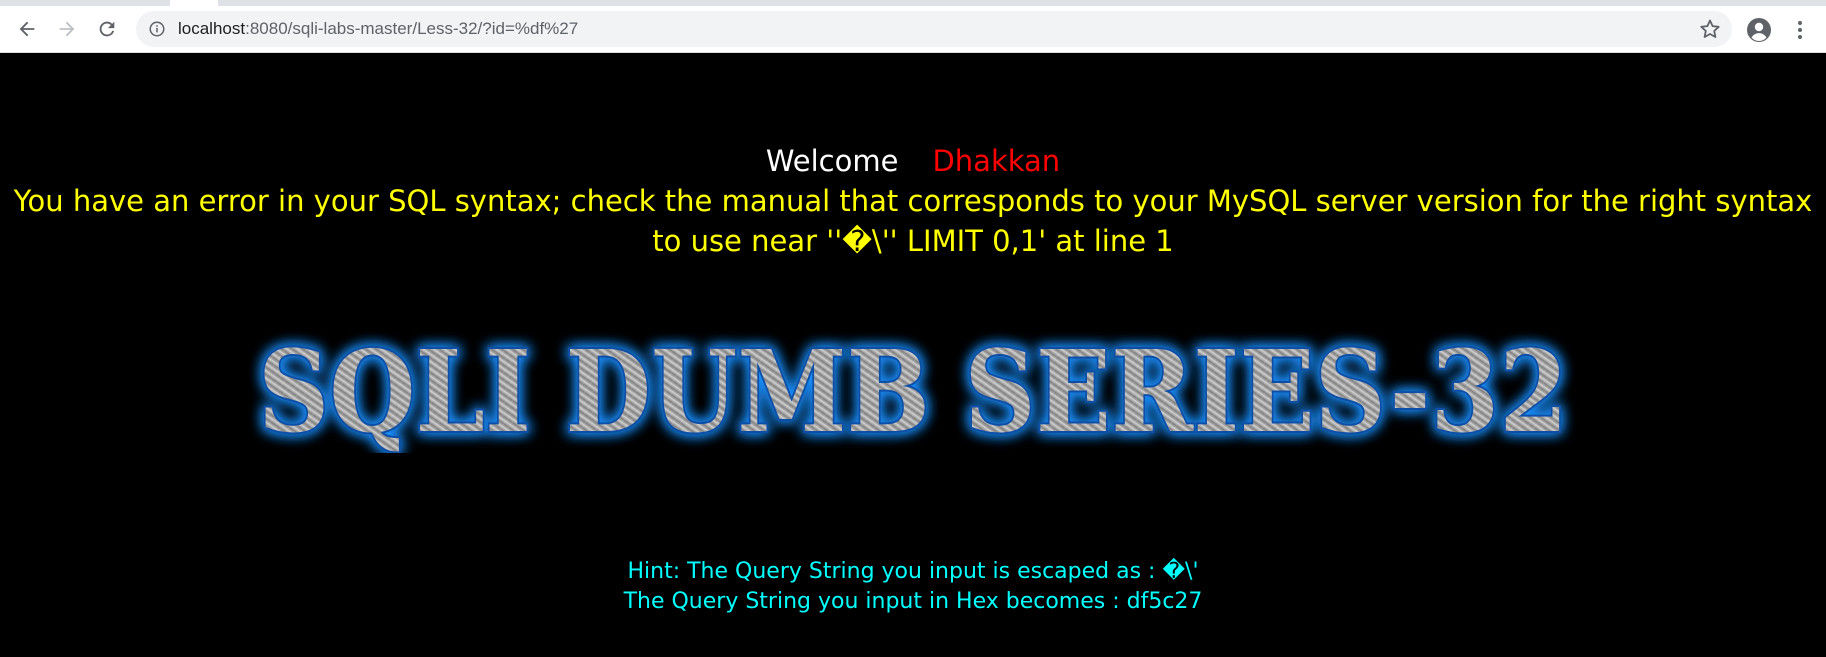  I want to click on reload-button, so click(107, 29).